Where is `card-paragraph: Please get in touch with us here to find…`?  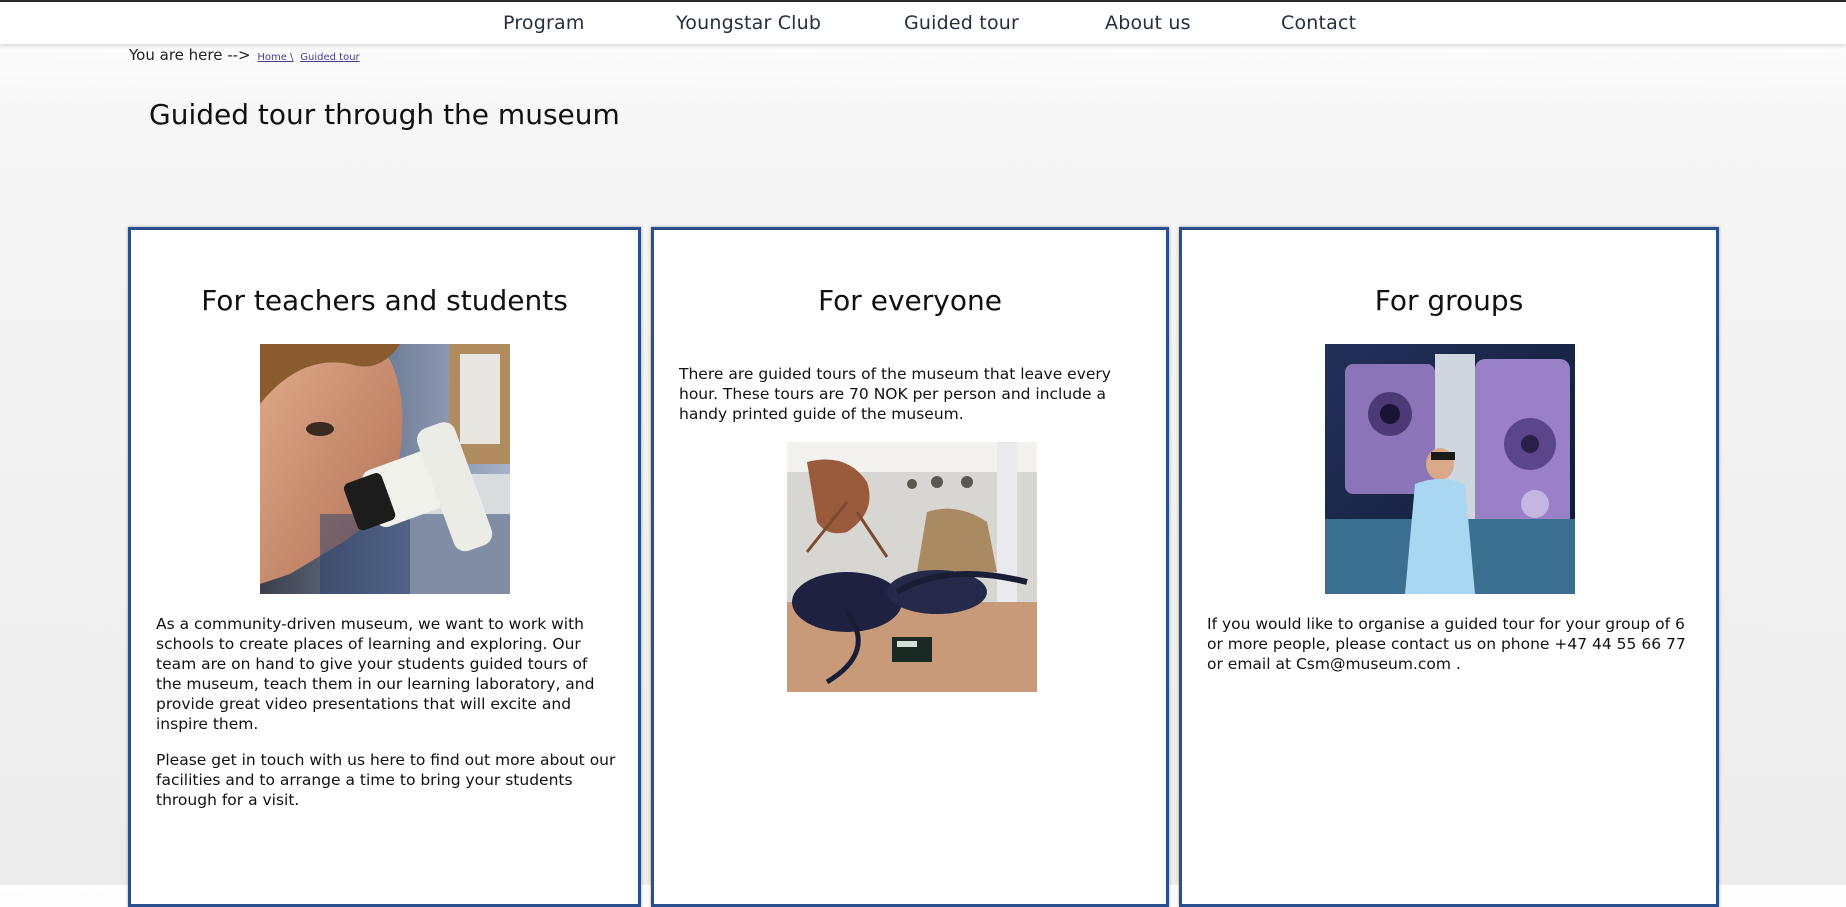
card-paragraph: Please get in touch with us here to find… is located at coordinates (386, 780).